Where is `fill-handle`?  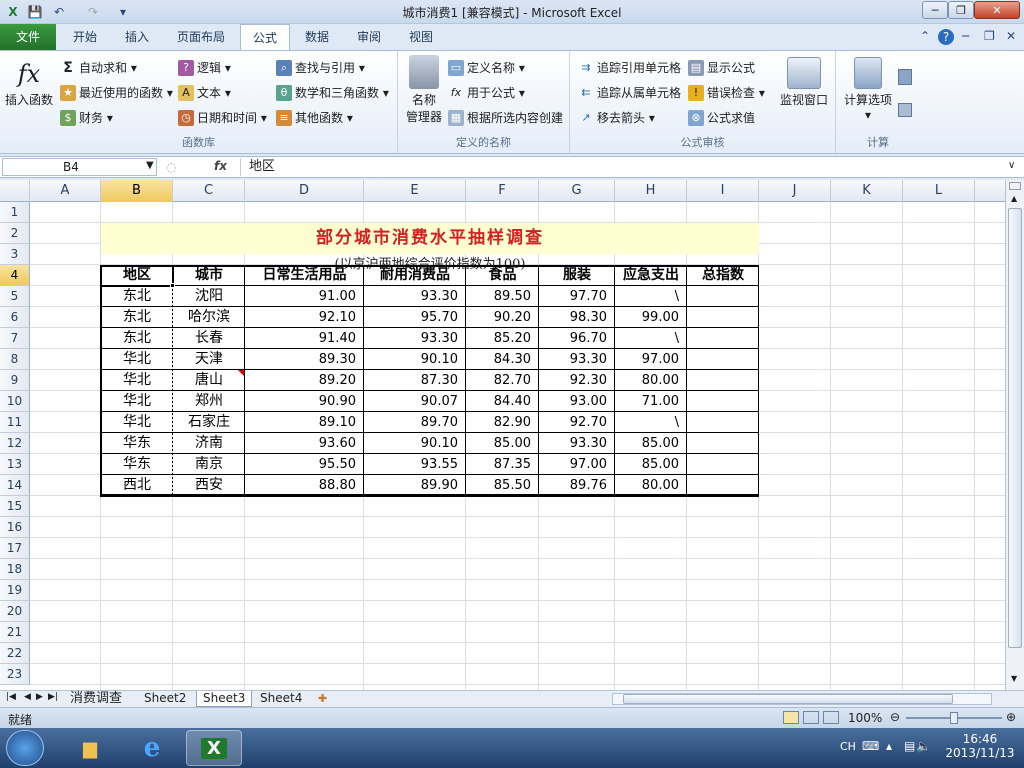
fill-handle is located at coordinates (172, 285).